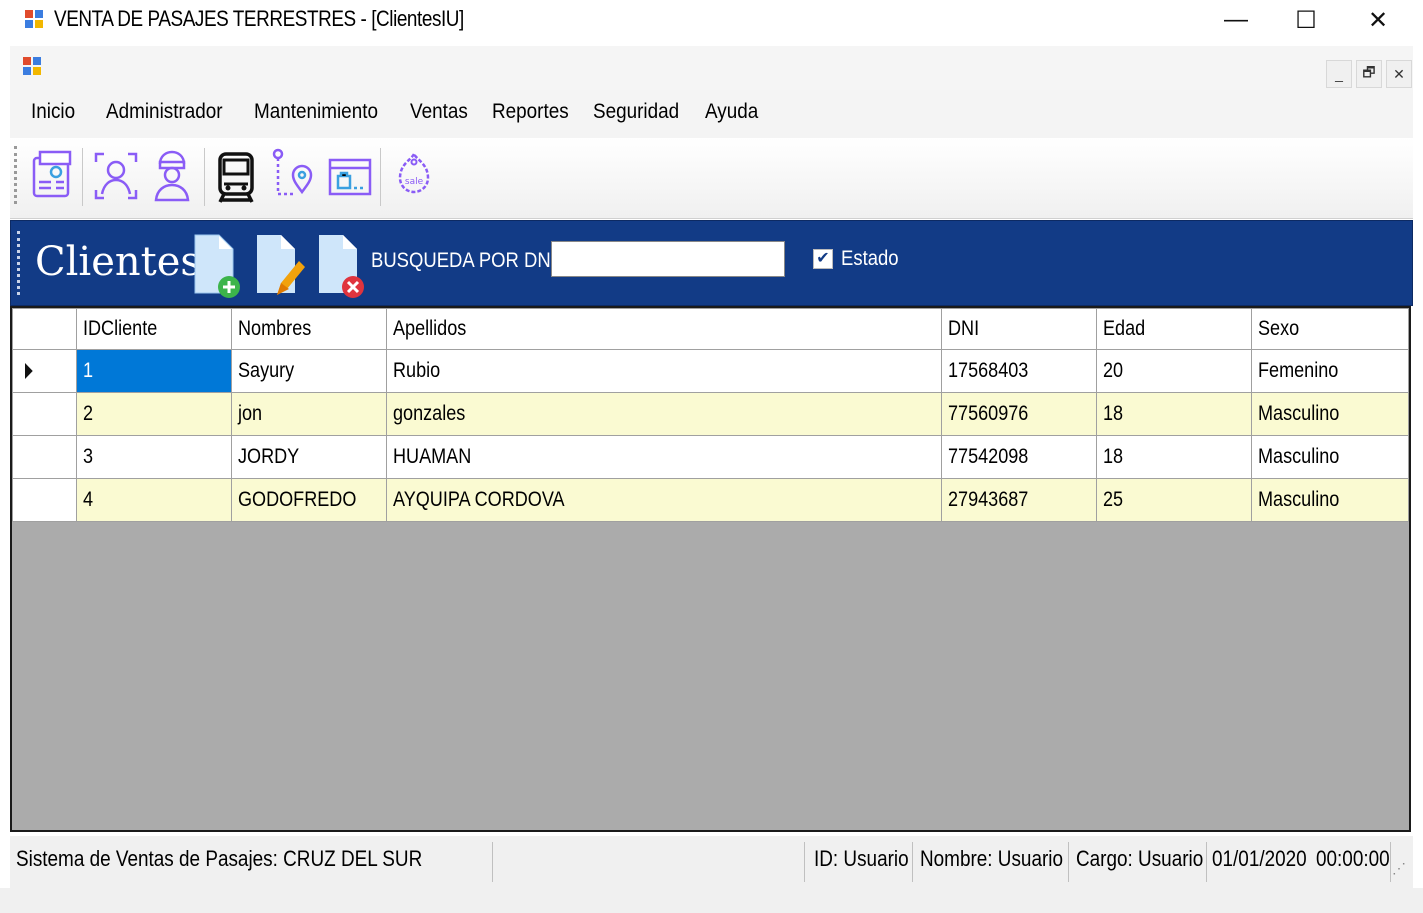 Image resolution: width=1423 pixels, height=913 pixels. I want to click on table-cell: 25, so click(1174, 500).